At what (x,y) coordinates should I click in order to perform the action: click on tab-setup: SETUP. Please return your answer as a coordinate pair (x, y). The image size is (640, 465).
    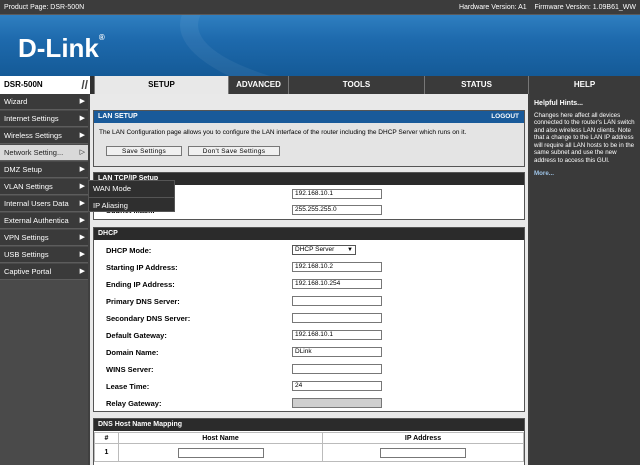
    Looking at the image, I should click on (161, 85).